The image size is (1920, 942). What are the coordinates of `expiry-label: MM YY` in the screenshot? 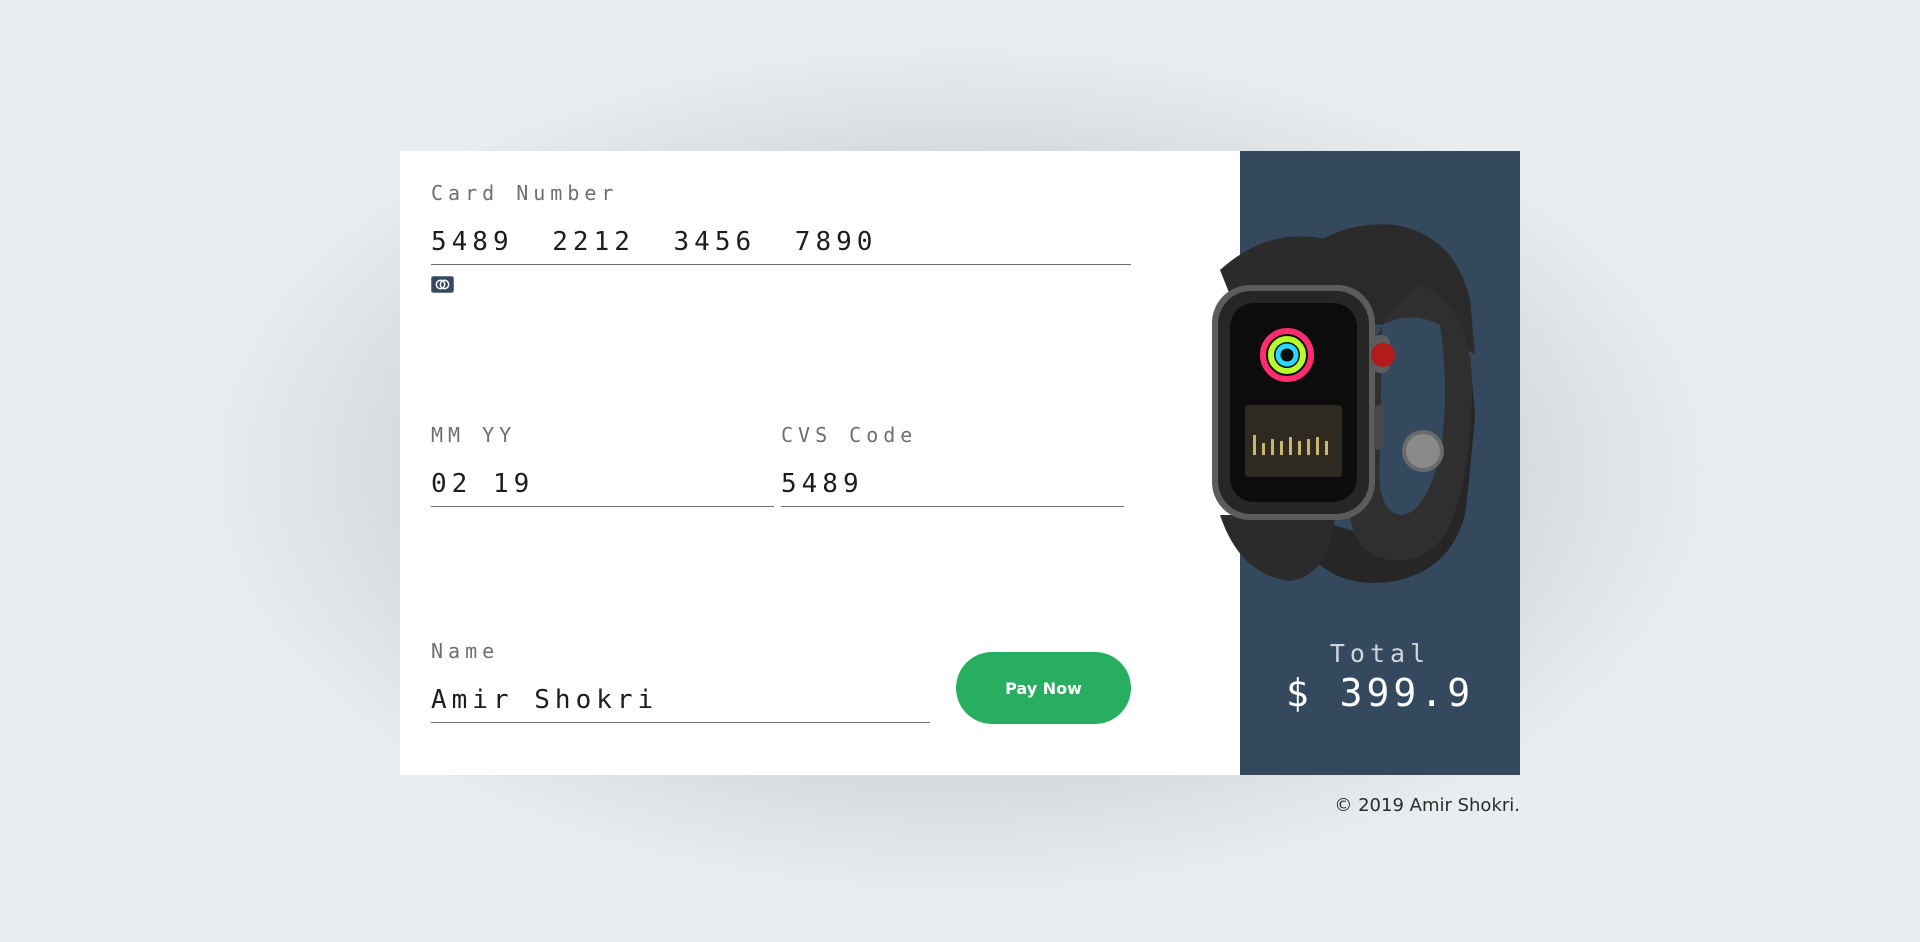 It's located at (474, 435).